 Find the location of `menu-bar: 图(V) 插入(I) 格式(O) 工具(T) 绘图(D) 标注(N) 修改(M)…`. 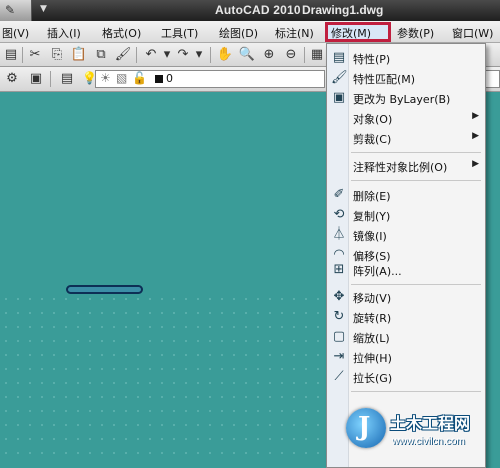

menu-bar: 图(V) 插入(I) 格式(O) 工具(T) 绘图(D) 标注(N) 修改(M)… is located at coordinates (250, 32).